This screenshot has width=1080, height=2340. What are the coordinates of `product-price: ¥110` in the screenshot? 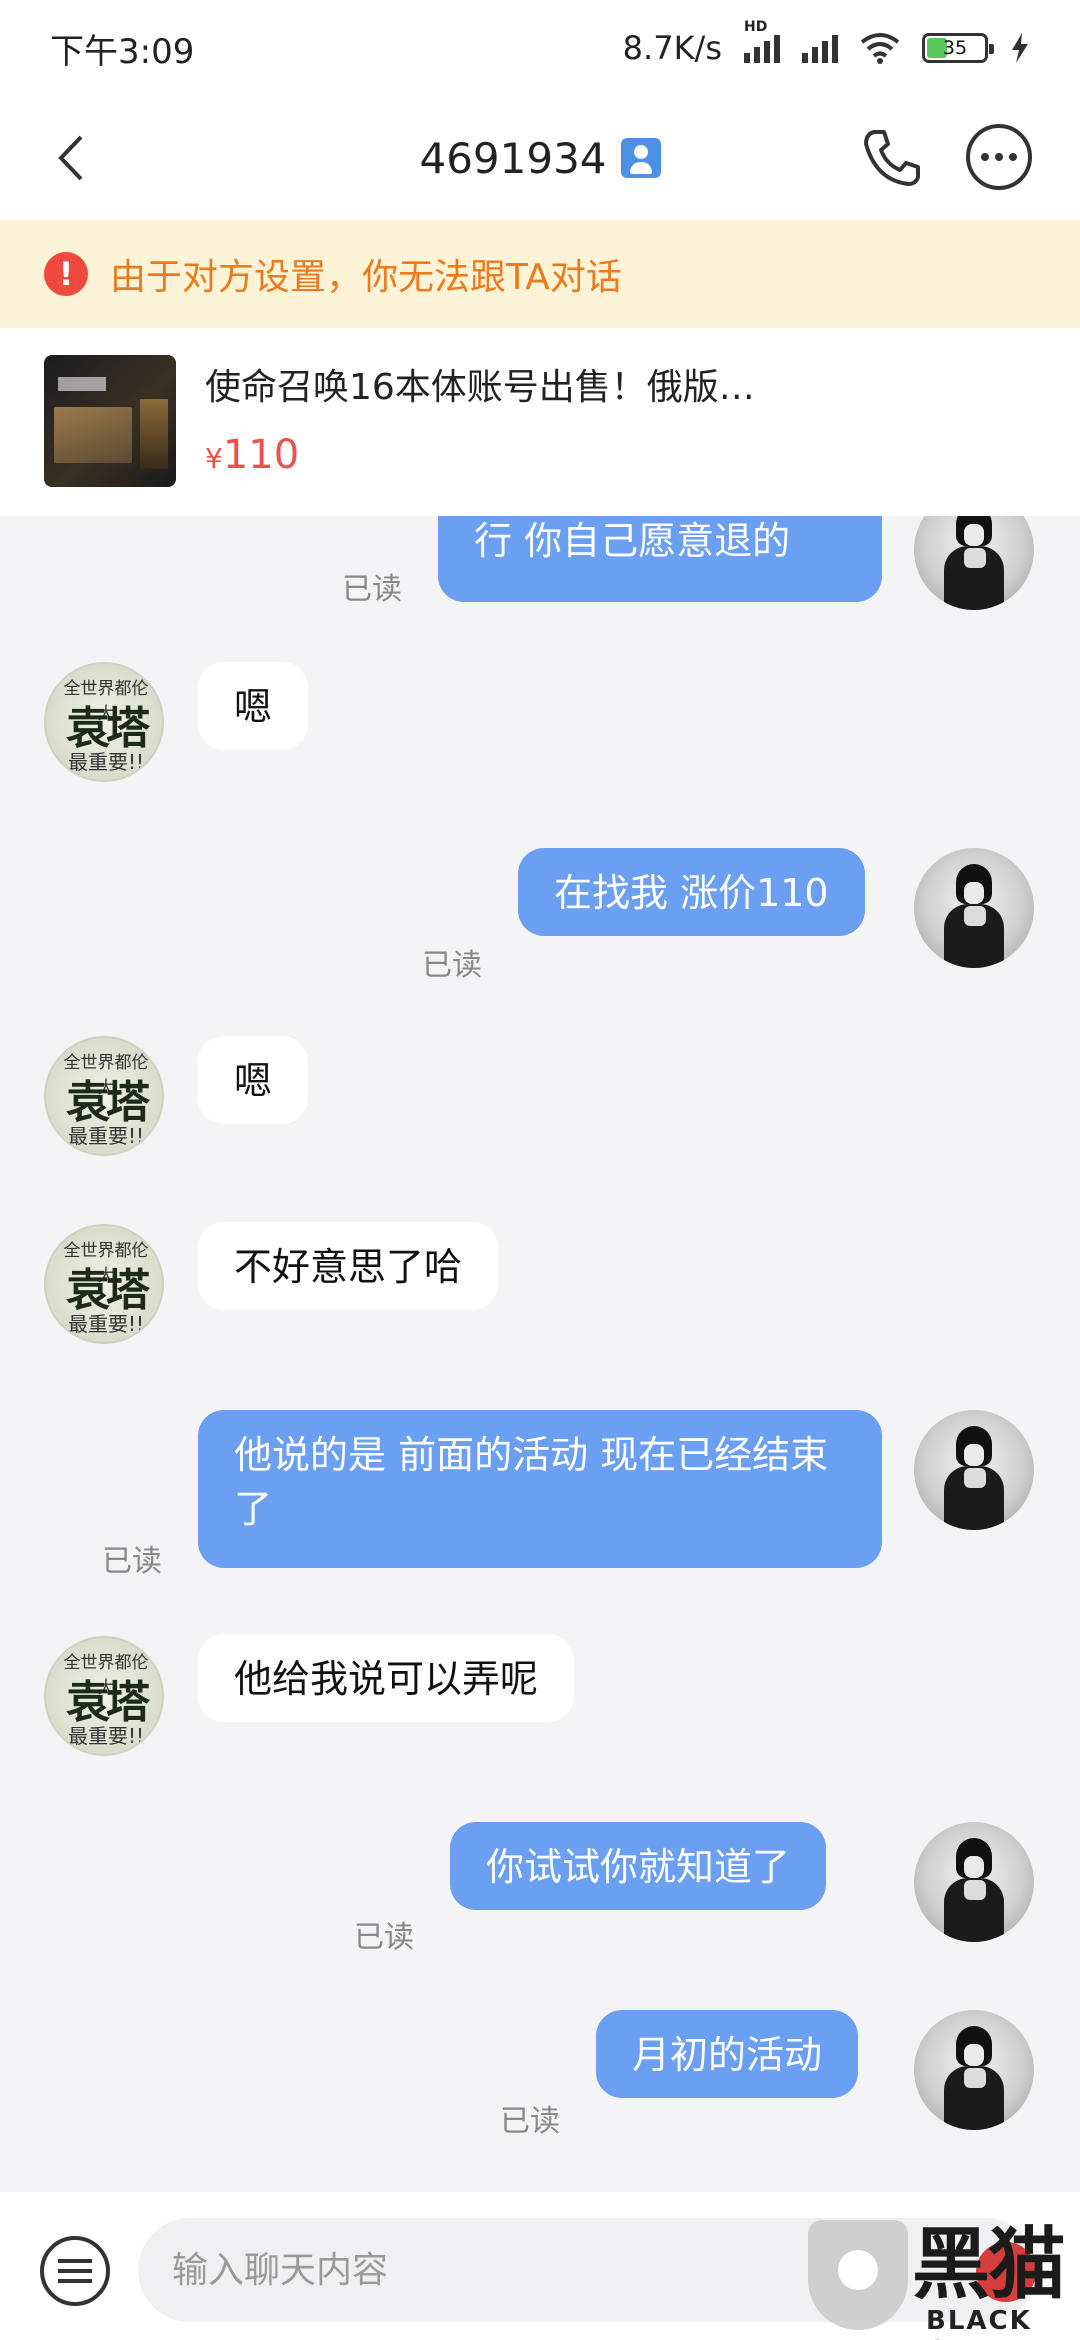 It's located at (252, 455).